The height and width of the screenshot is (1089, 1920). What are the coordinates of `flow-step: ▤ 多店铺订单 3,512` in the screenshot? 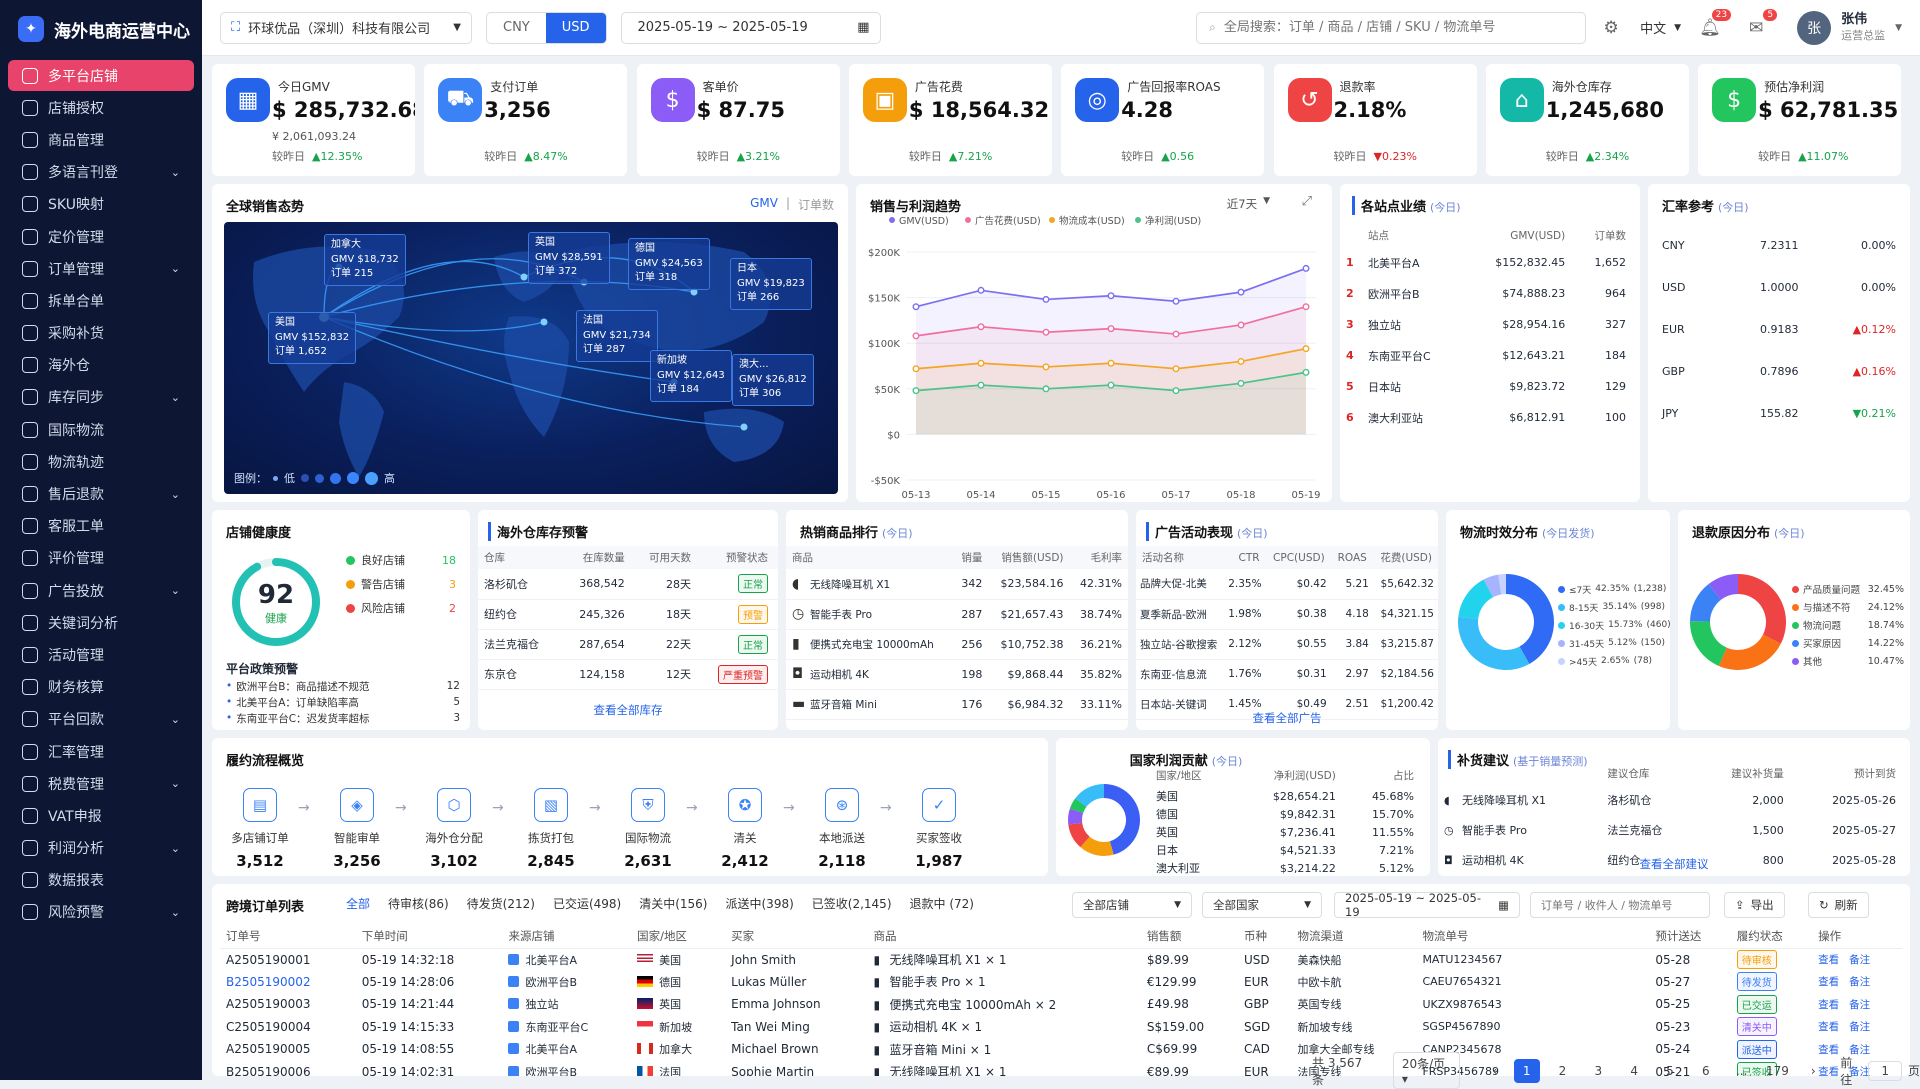 It's located at (260, 829).